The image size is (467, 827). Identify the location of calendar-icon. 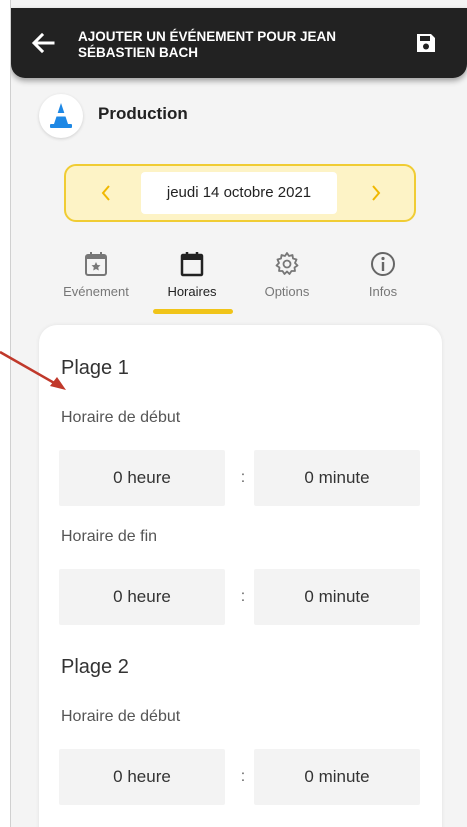
(192, 264).